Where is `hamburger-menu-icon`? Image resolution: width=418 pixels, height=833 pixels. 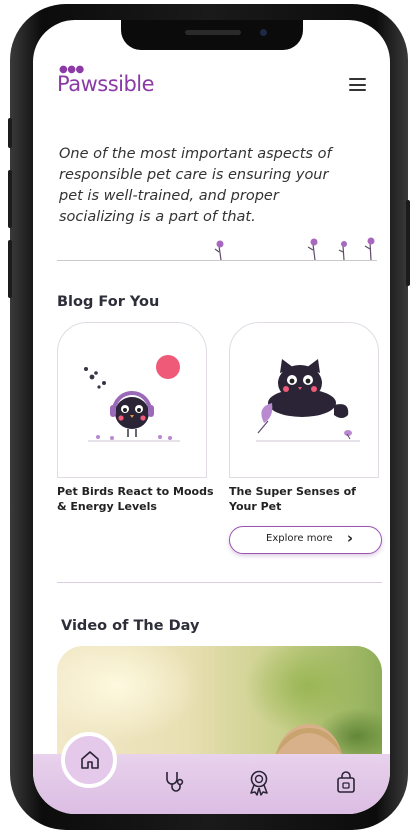 hamburger-menu-icon is located at coordinates (357, 84).